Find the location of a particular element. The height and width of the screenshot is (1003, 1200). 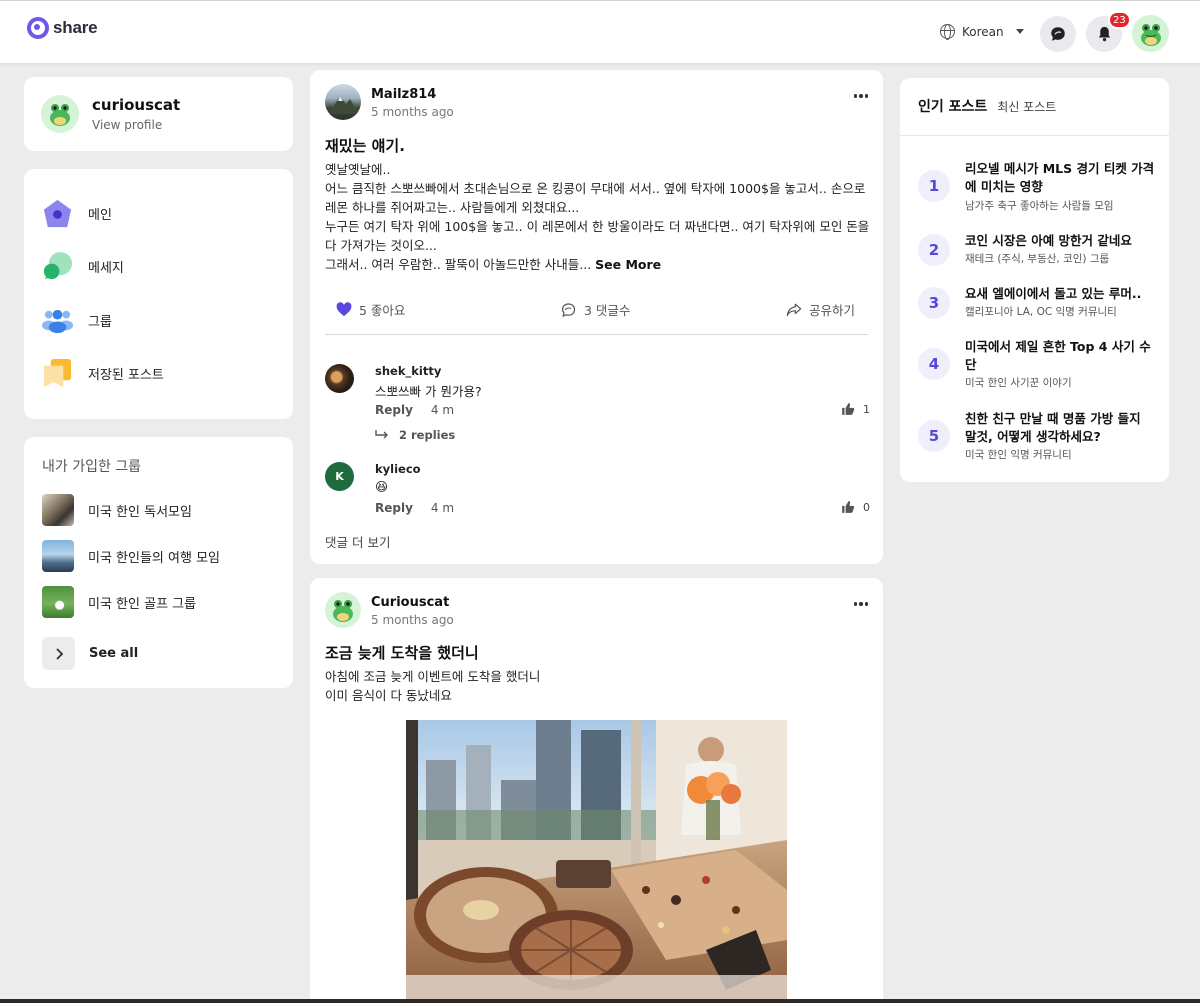

messages-button is located at coordinates (1058, 34).